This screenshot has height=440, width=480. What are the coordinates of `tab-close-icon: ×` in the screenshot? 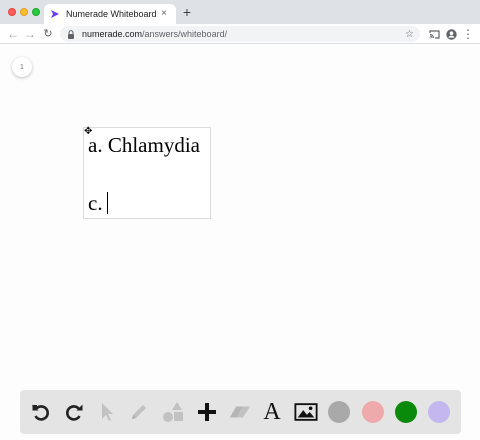 It's located at (164, 14).